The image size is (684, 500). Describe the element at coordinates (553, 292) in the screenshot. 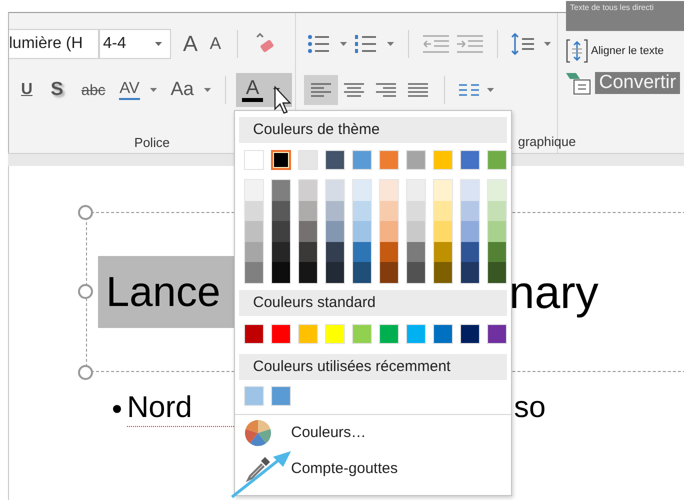

I see `slide-title: nary` at that location.